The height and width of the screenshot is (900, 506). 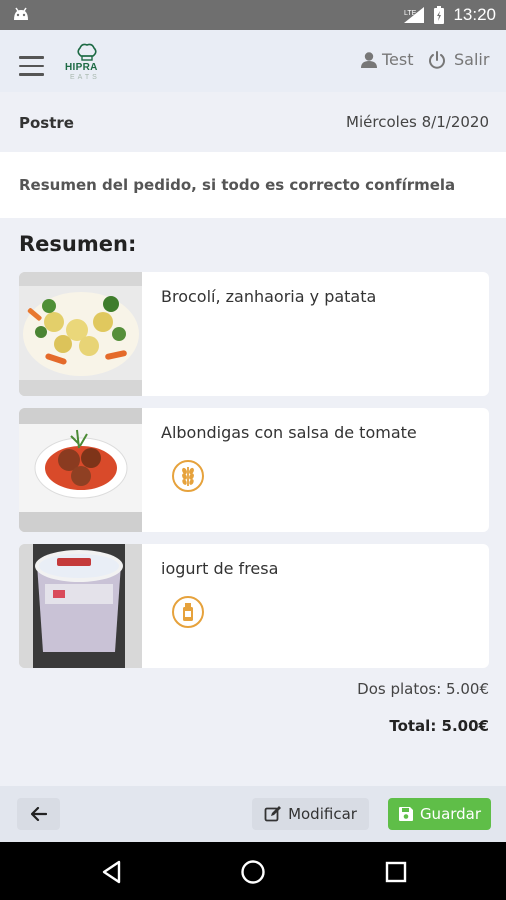 What do you see at coordinates (396, 872) in the screenshot?
I see `nav-recents-icon` at bounding box center [396, 872].